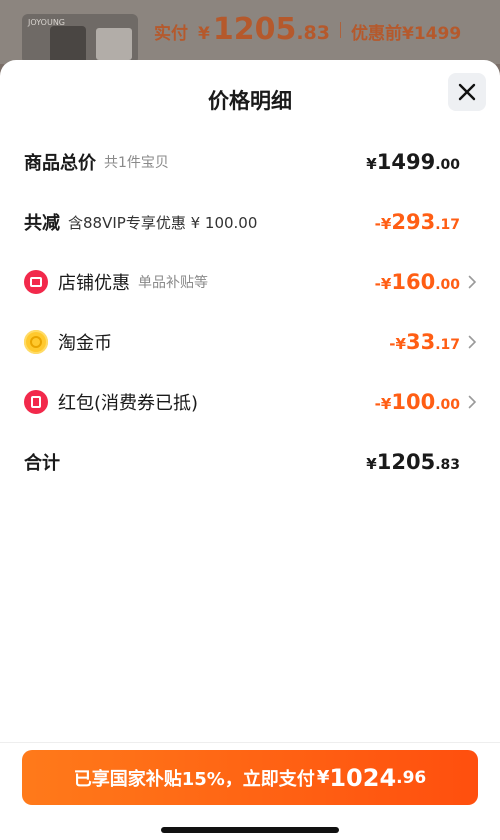  I want to click on product-thumbnail: JOYOUNG, so click(80, 39).